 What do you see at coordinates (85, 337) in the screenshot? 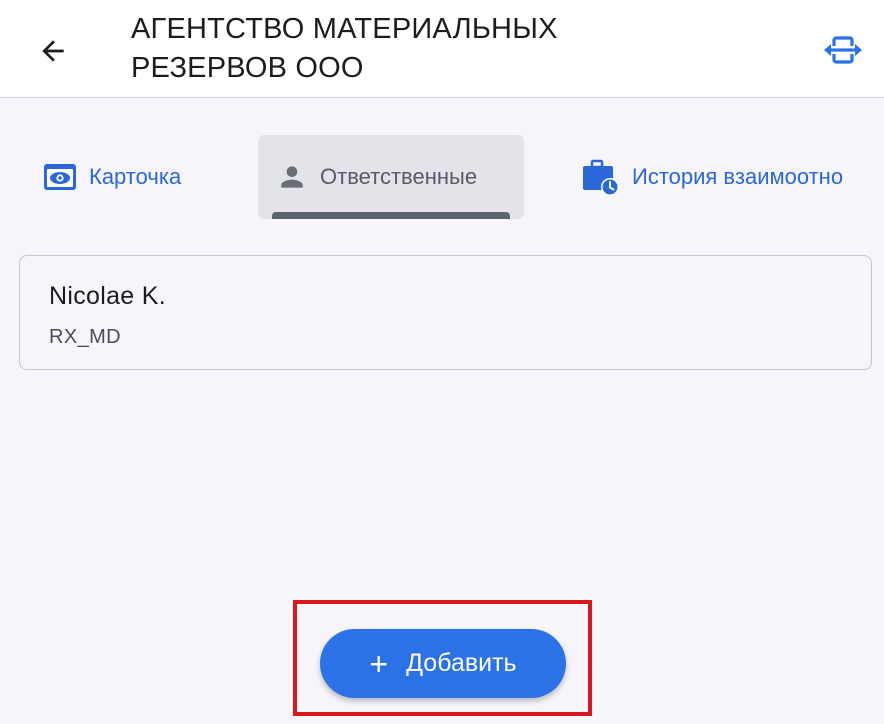
I see `responsible-code: RX_MD` at bounding box center [85, 337].